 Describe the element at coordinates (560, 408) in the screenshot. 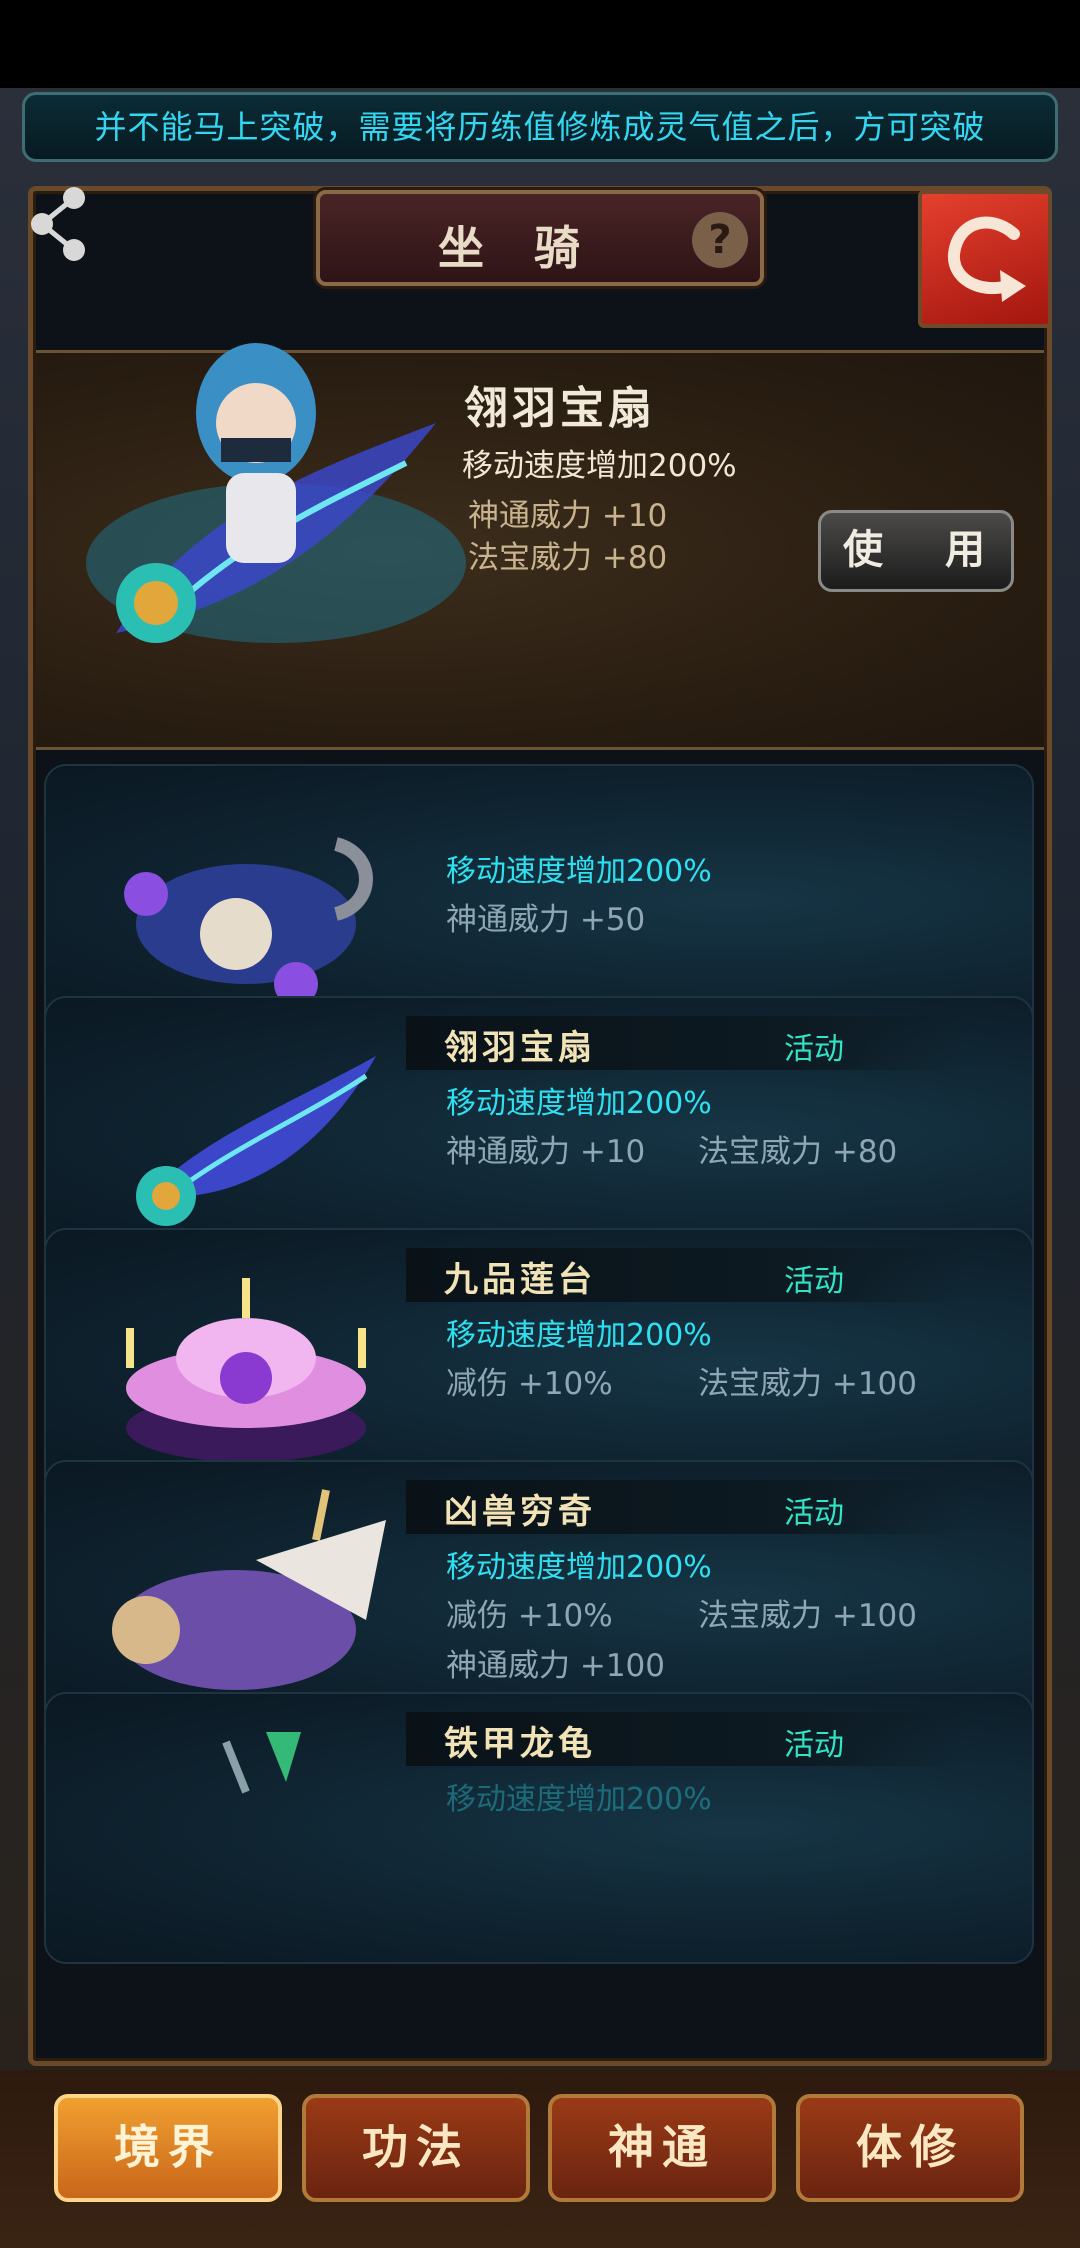

I see `featured-mount-name: 翎羽宝扇` at that location.